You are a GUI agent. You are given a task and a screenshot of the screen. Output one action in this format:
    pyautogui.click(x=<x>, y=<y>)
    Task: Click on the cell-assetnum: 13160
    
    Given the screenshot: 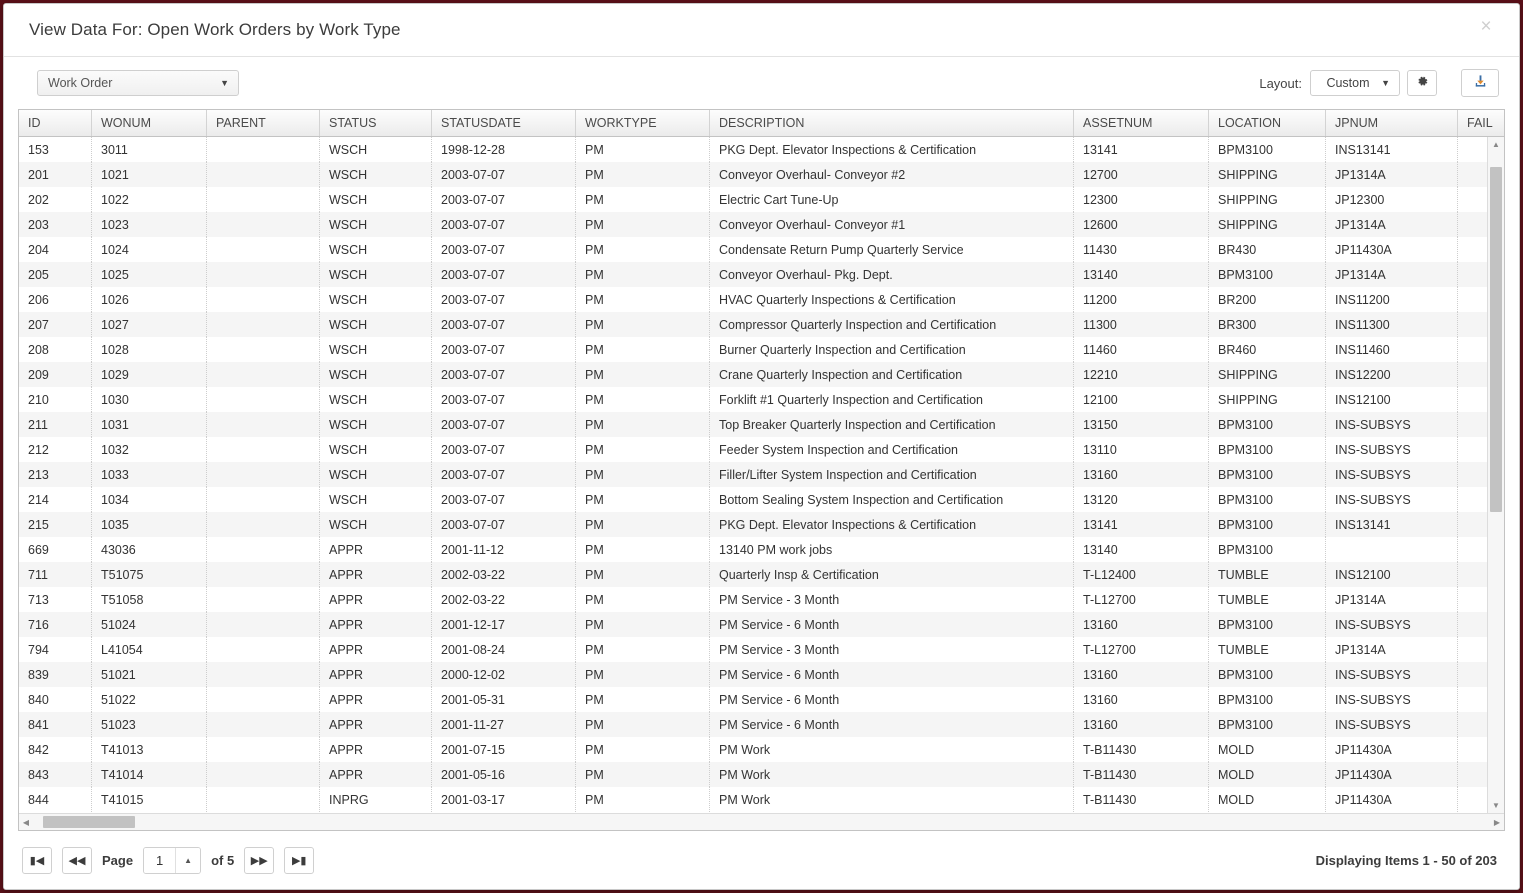 What is the action you would take?
    pyautogui.click(x=1141, y=474)
    